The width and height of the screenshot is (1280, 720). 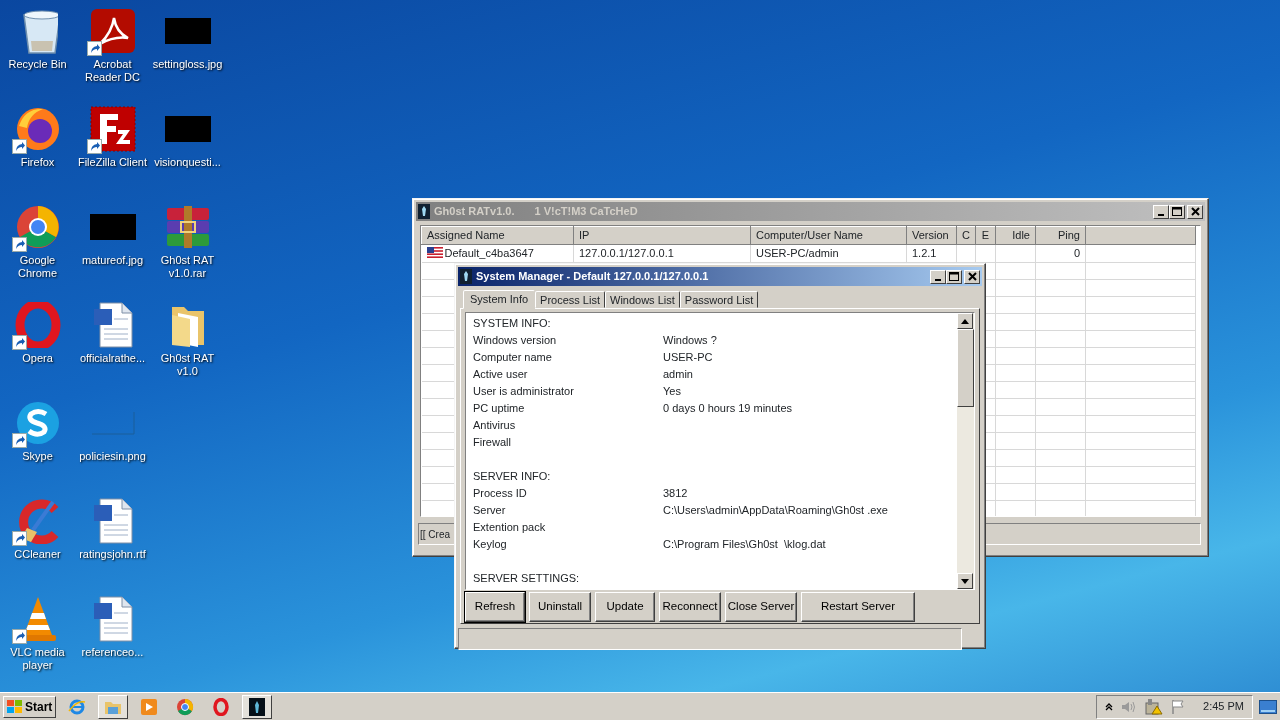 What do you see at coordinates (37, 358) in the screenshot?
I see `desktop-icon-label: Opera` at bounding box center [37, 358].